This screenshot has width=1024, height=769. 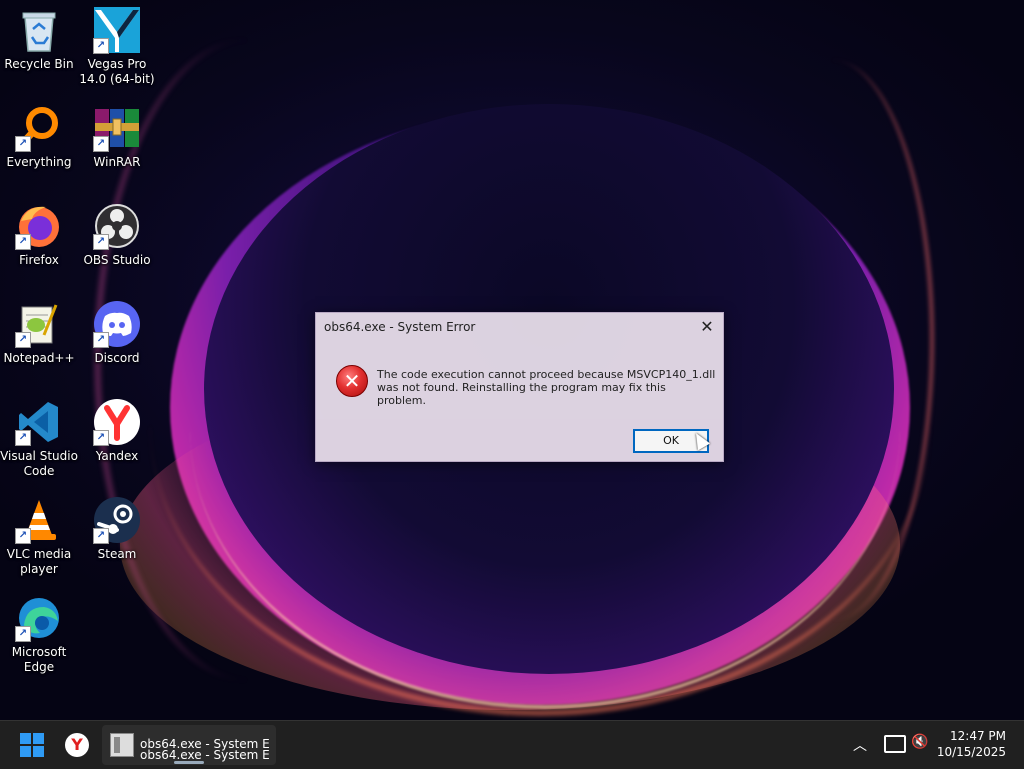 I want to click on recycle-bin-icon, so click(x=39, y=30).